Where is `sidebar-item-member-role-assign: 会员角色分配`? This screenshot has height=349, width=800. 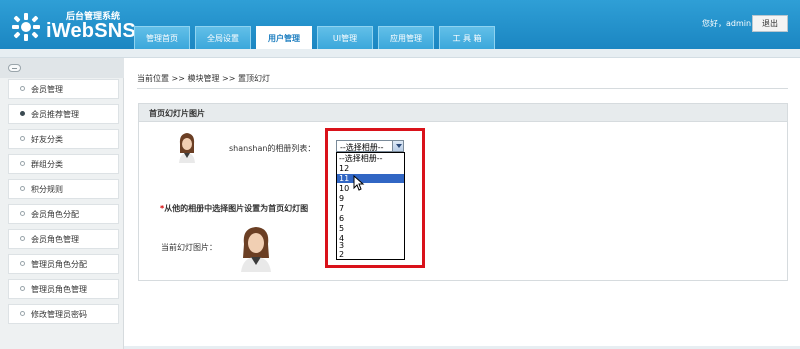
sidebar-item-member-role-assign: 会员角色分配 is located at coordinates (63, 214).